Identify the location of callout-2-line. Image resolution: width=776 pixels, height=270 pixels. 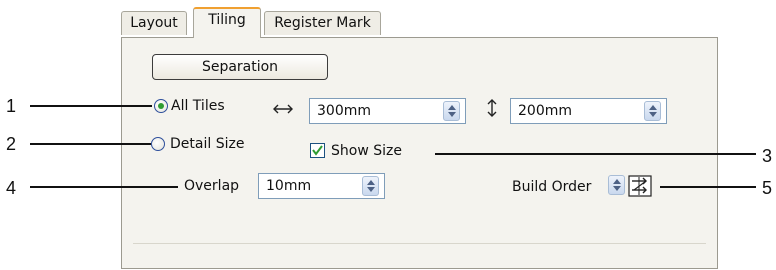
(90, 144).